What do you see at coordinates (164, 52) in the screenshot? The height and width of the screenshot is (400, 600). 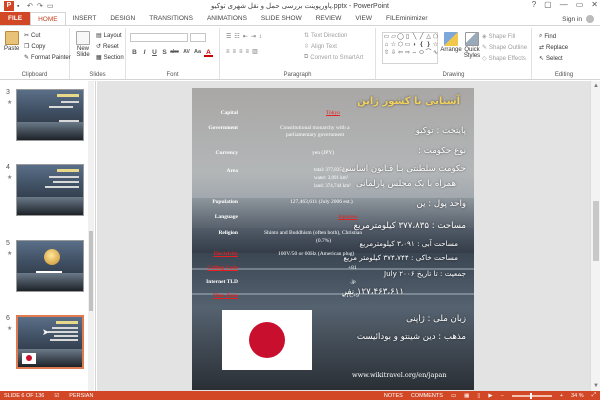 I see `shadow-button: S` at bounding box center [164, 52].